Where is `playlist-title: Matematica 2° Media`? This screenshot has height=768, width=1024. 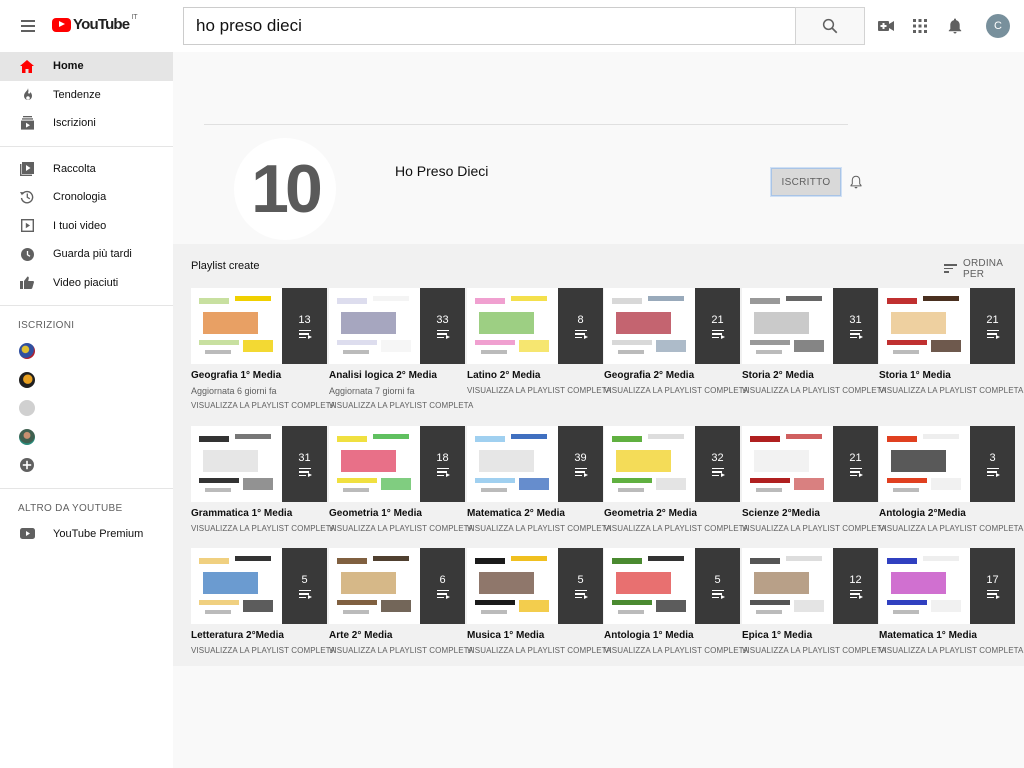
playlist-title: Matematica 2° Media is located at coordinates (535, 513).